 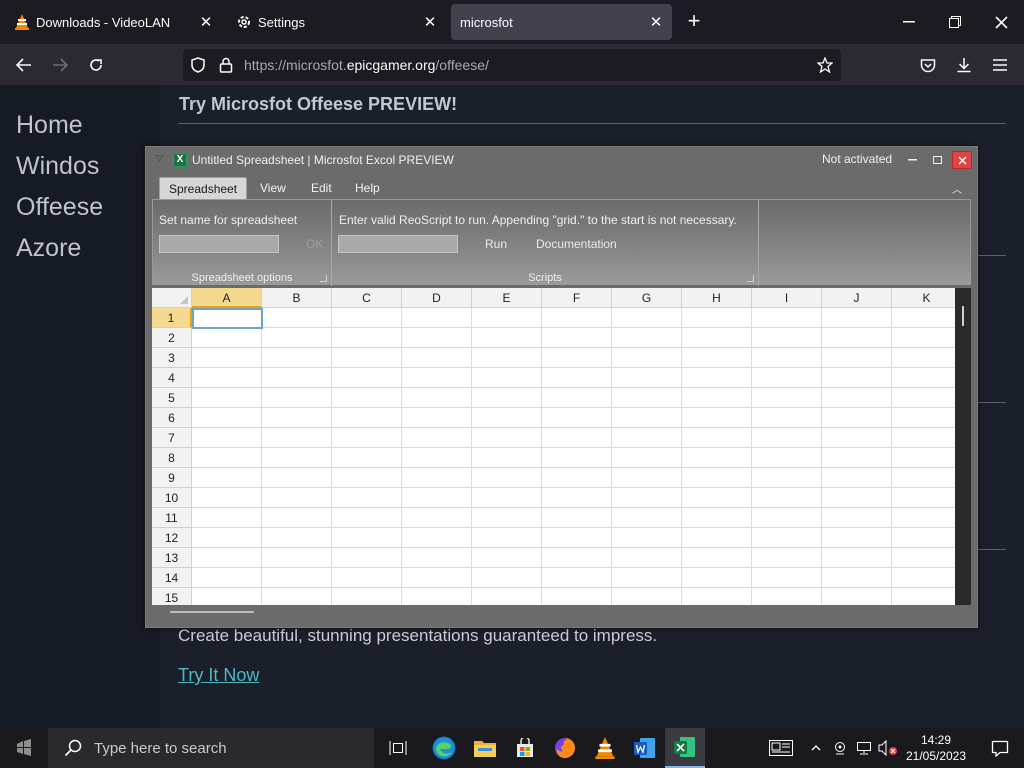 What do you see at coordinates (888, 748) in the screenshot?
I see `volume-muted-icon` at bounding box center [888, 748].